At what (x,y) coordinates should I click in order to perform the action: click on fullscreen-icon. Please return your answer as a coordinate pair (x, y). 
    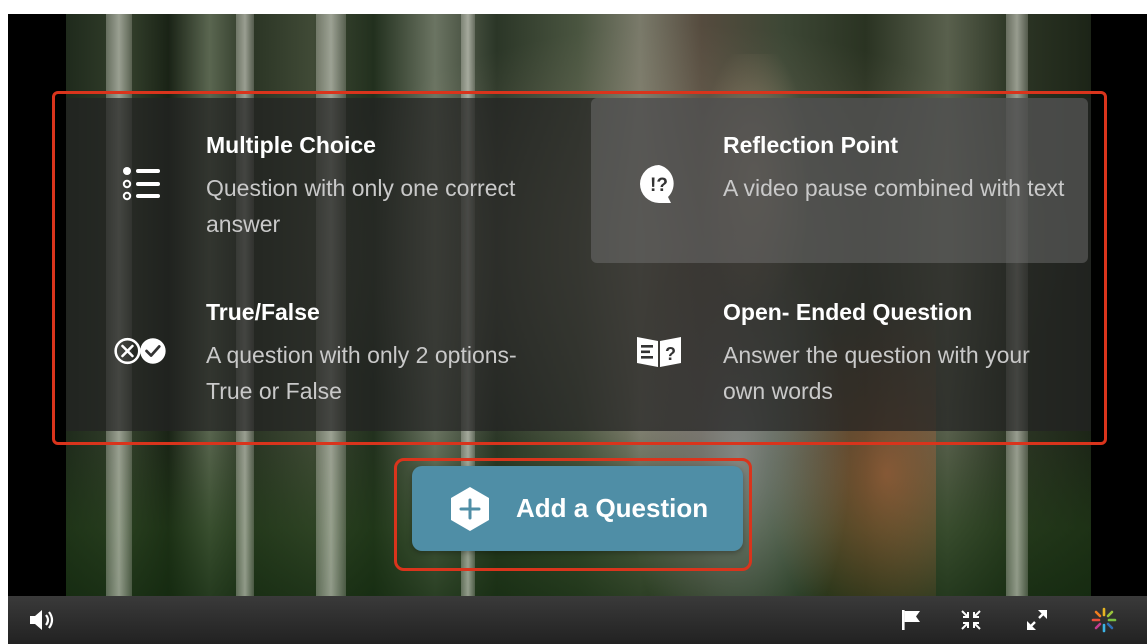
    Looking at the image, I should click on (1037, 620).